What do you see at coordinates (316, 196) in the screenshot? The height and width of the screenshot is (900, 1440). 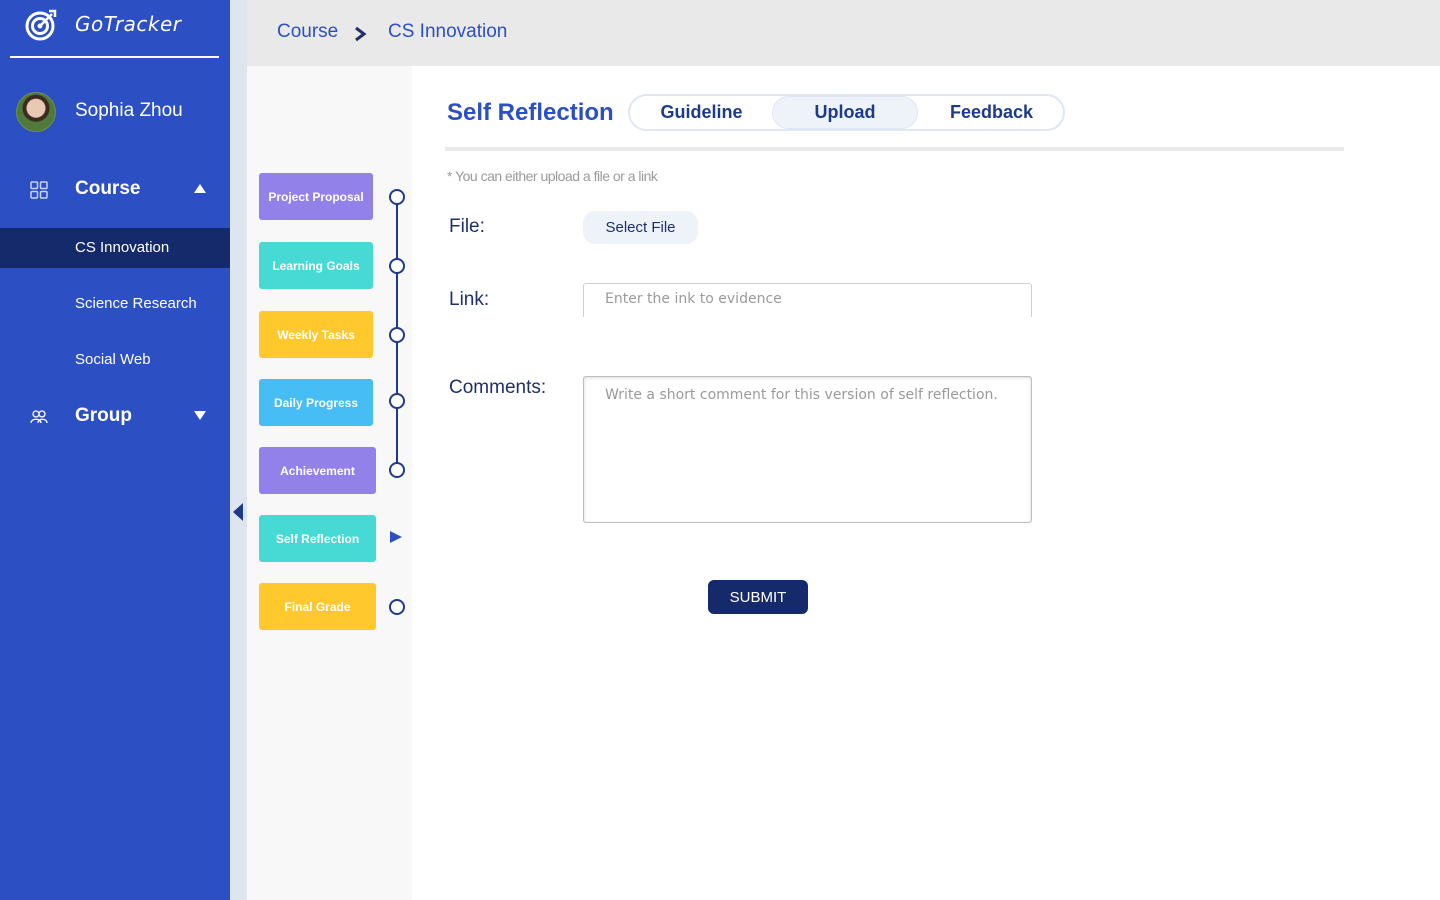 I see `step-project-proposal: Project Proposal` at bounding box center [316, 196].